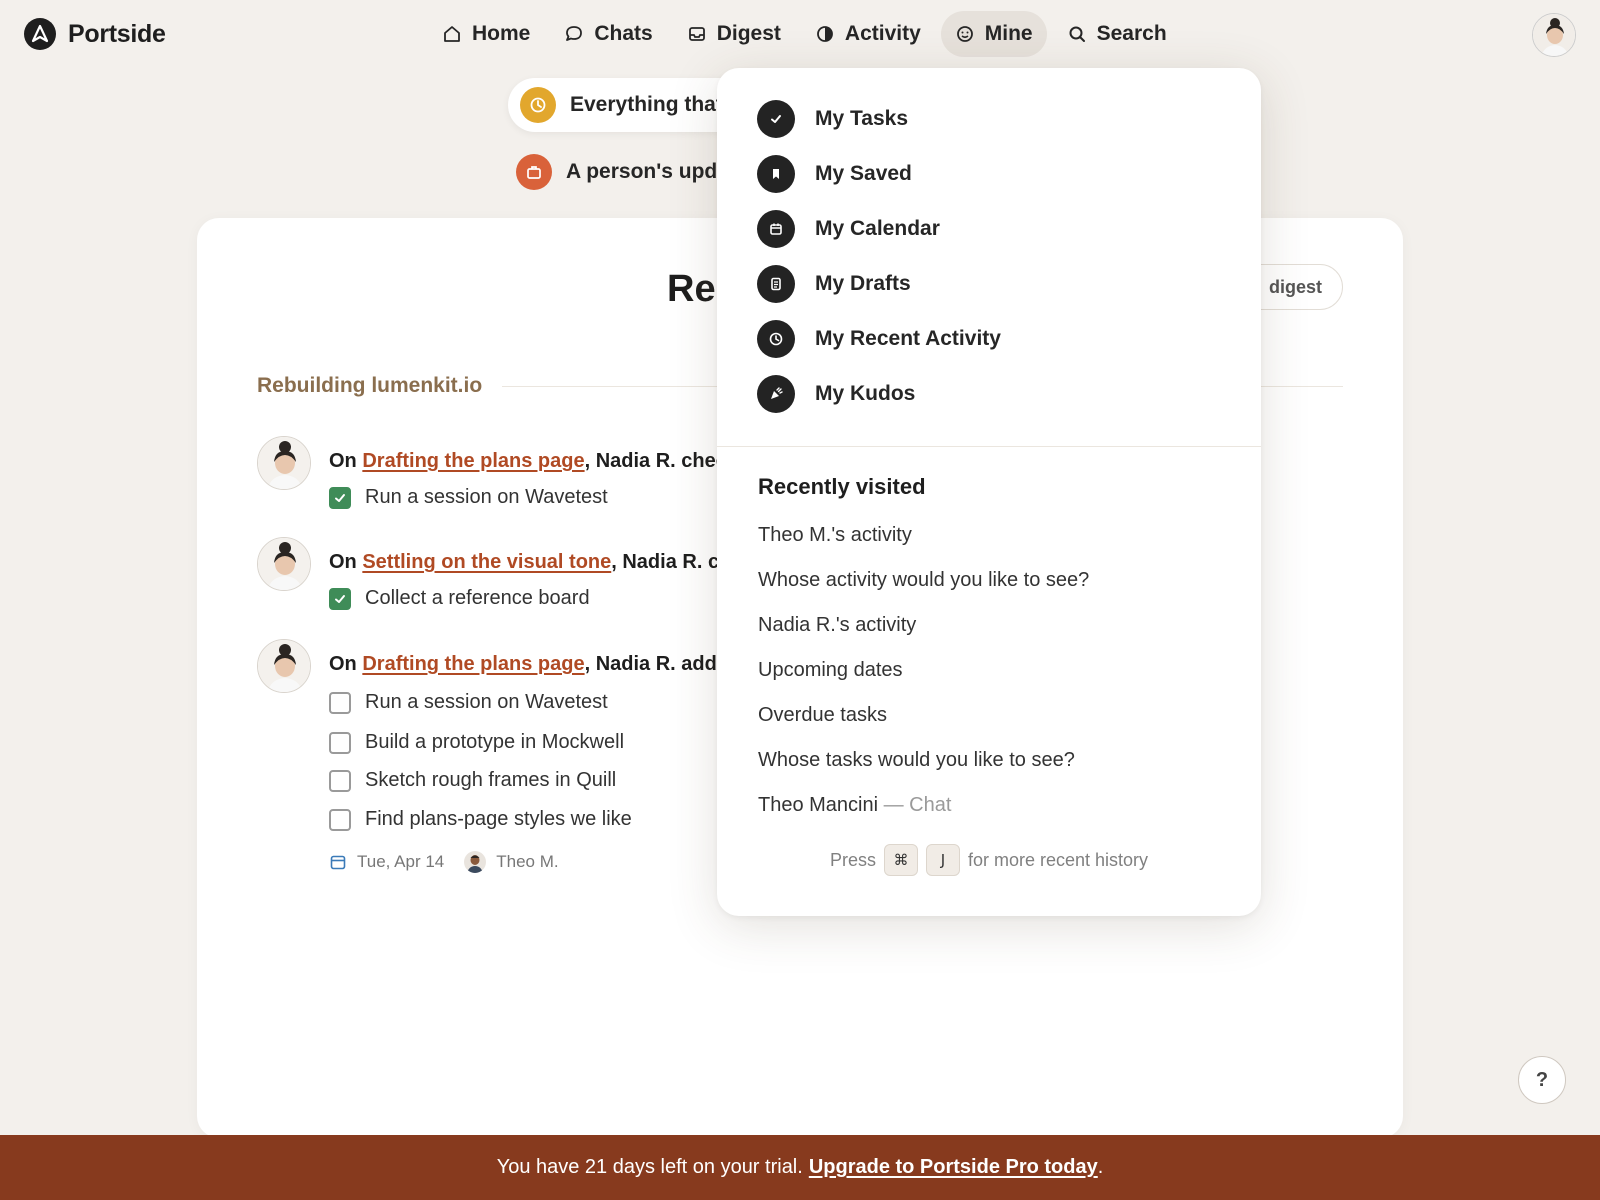 This screenshot has width=1600, height=1200. What do you see at coordinates (477, 598) in the screenshot?
I see `task-label: Collect a reference board` at bounding box center [477, 598].